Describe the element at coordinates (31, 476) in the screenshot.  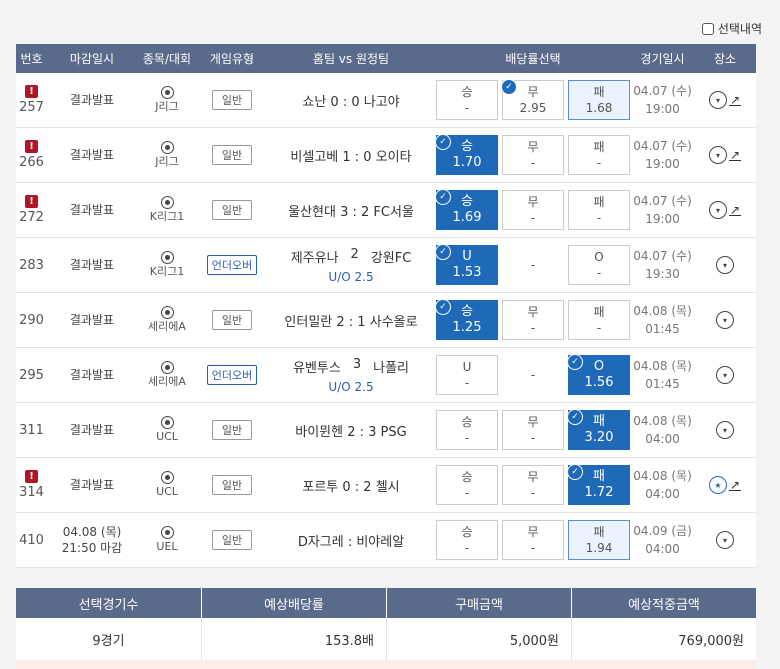
I see `alert-icon: !` at that location.